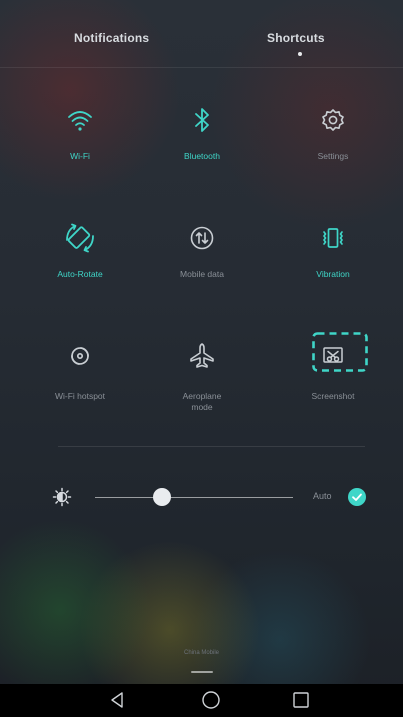 The image size is (403, 717). I want to click on home-icon, so click(211, 700).